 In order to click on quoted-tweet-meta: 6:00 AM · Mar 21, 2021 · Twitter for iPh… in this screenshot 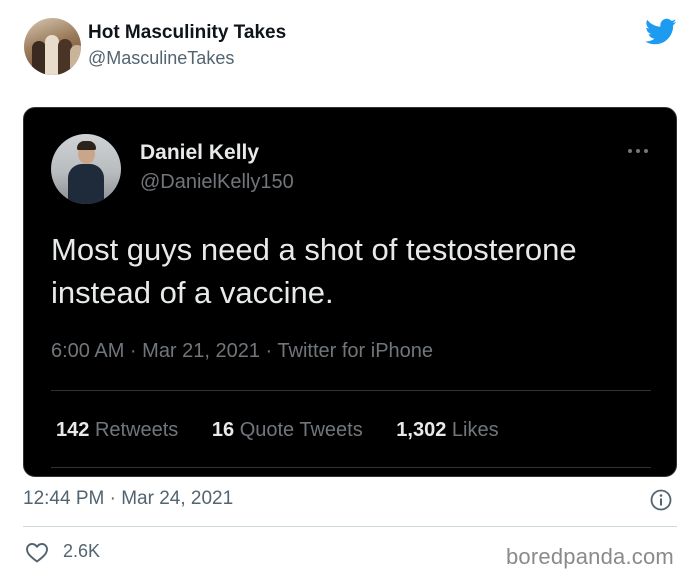, I will do `click(242, 351)`.